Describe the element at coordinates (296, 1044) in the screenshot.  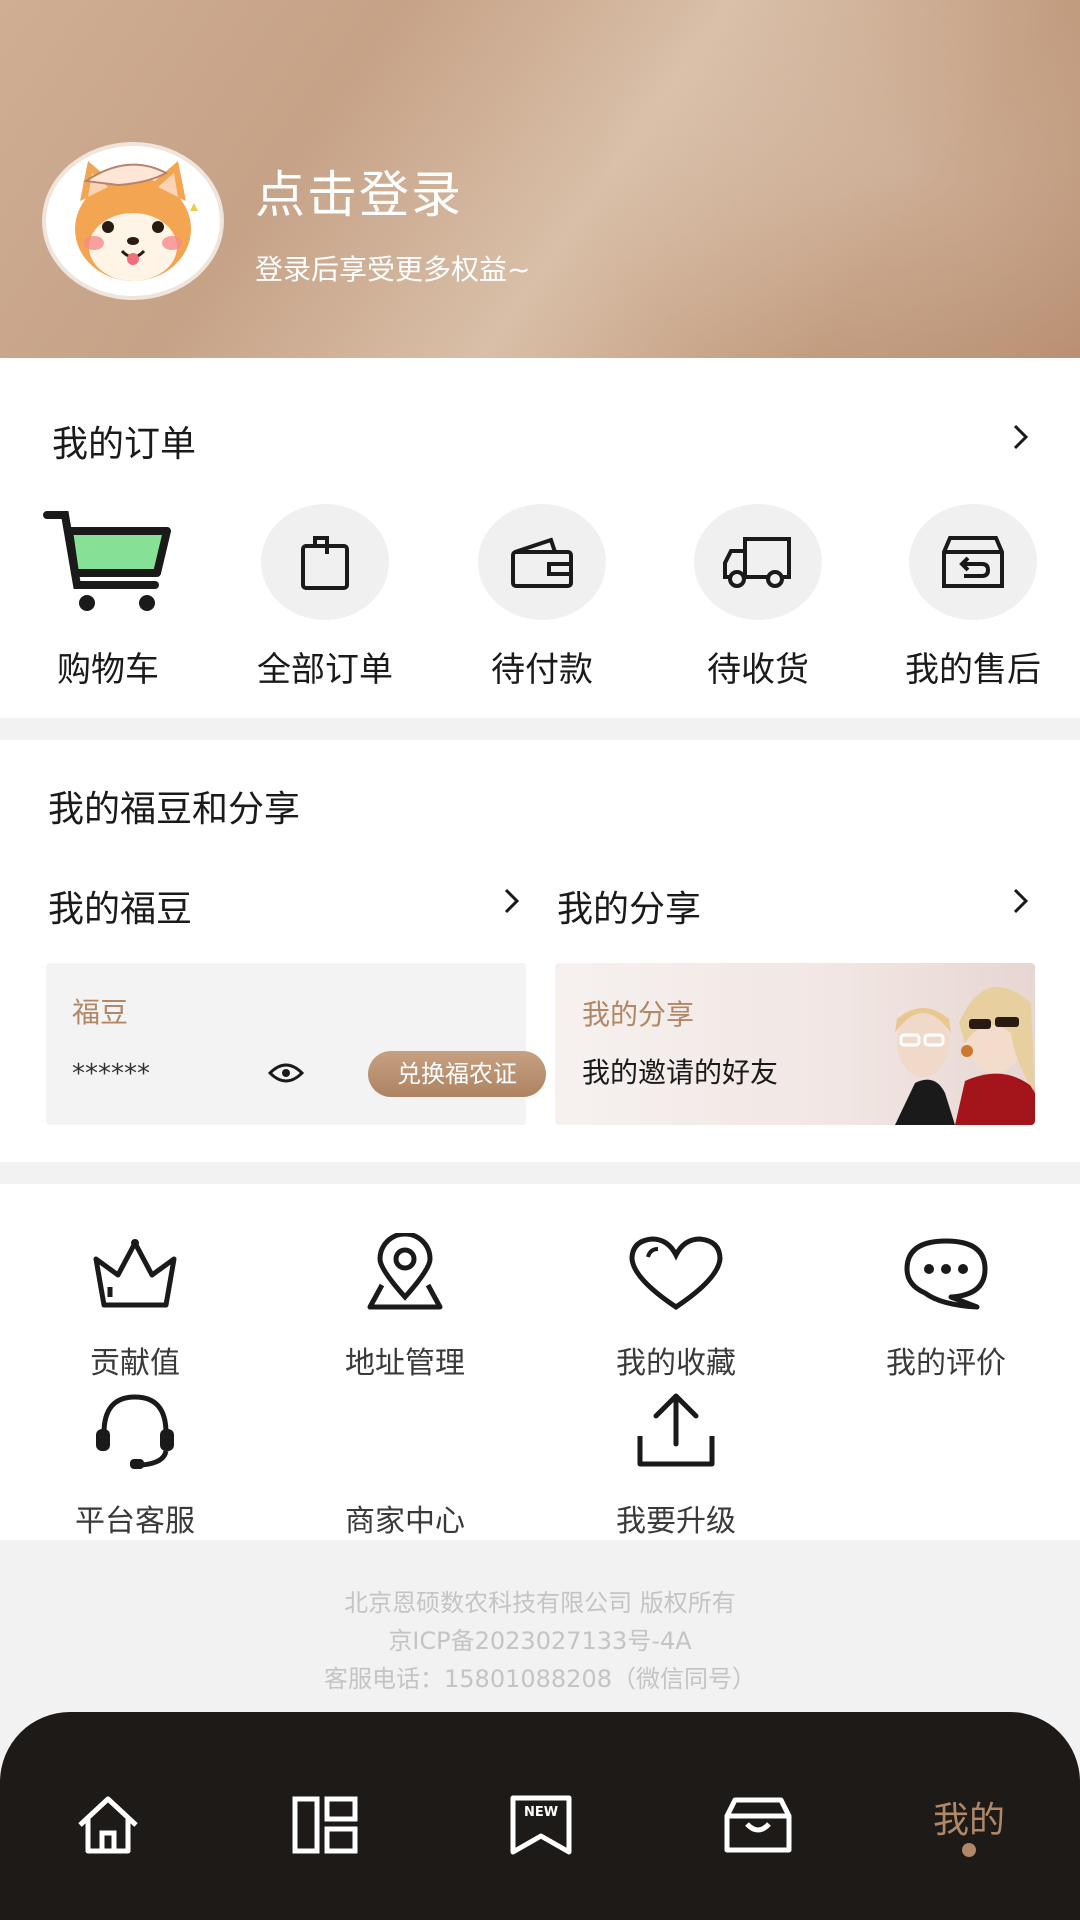
I see `beans-panel: 福豆 ****** 兑换福农证` at that location.